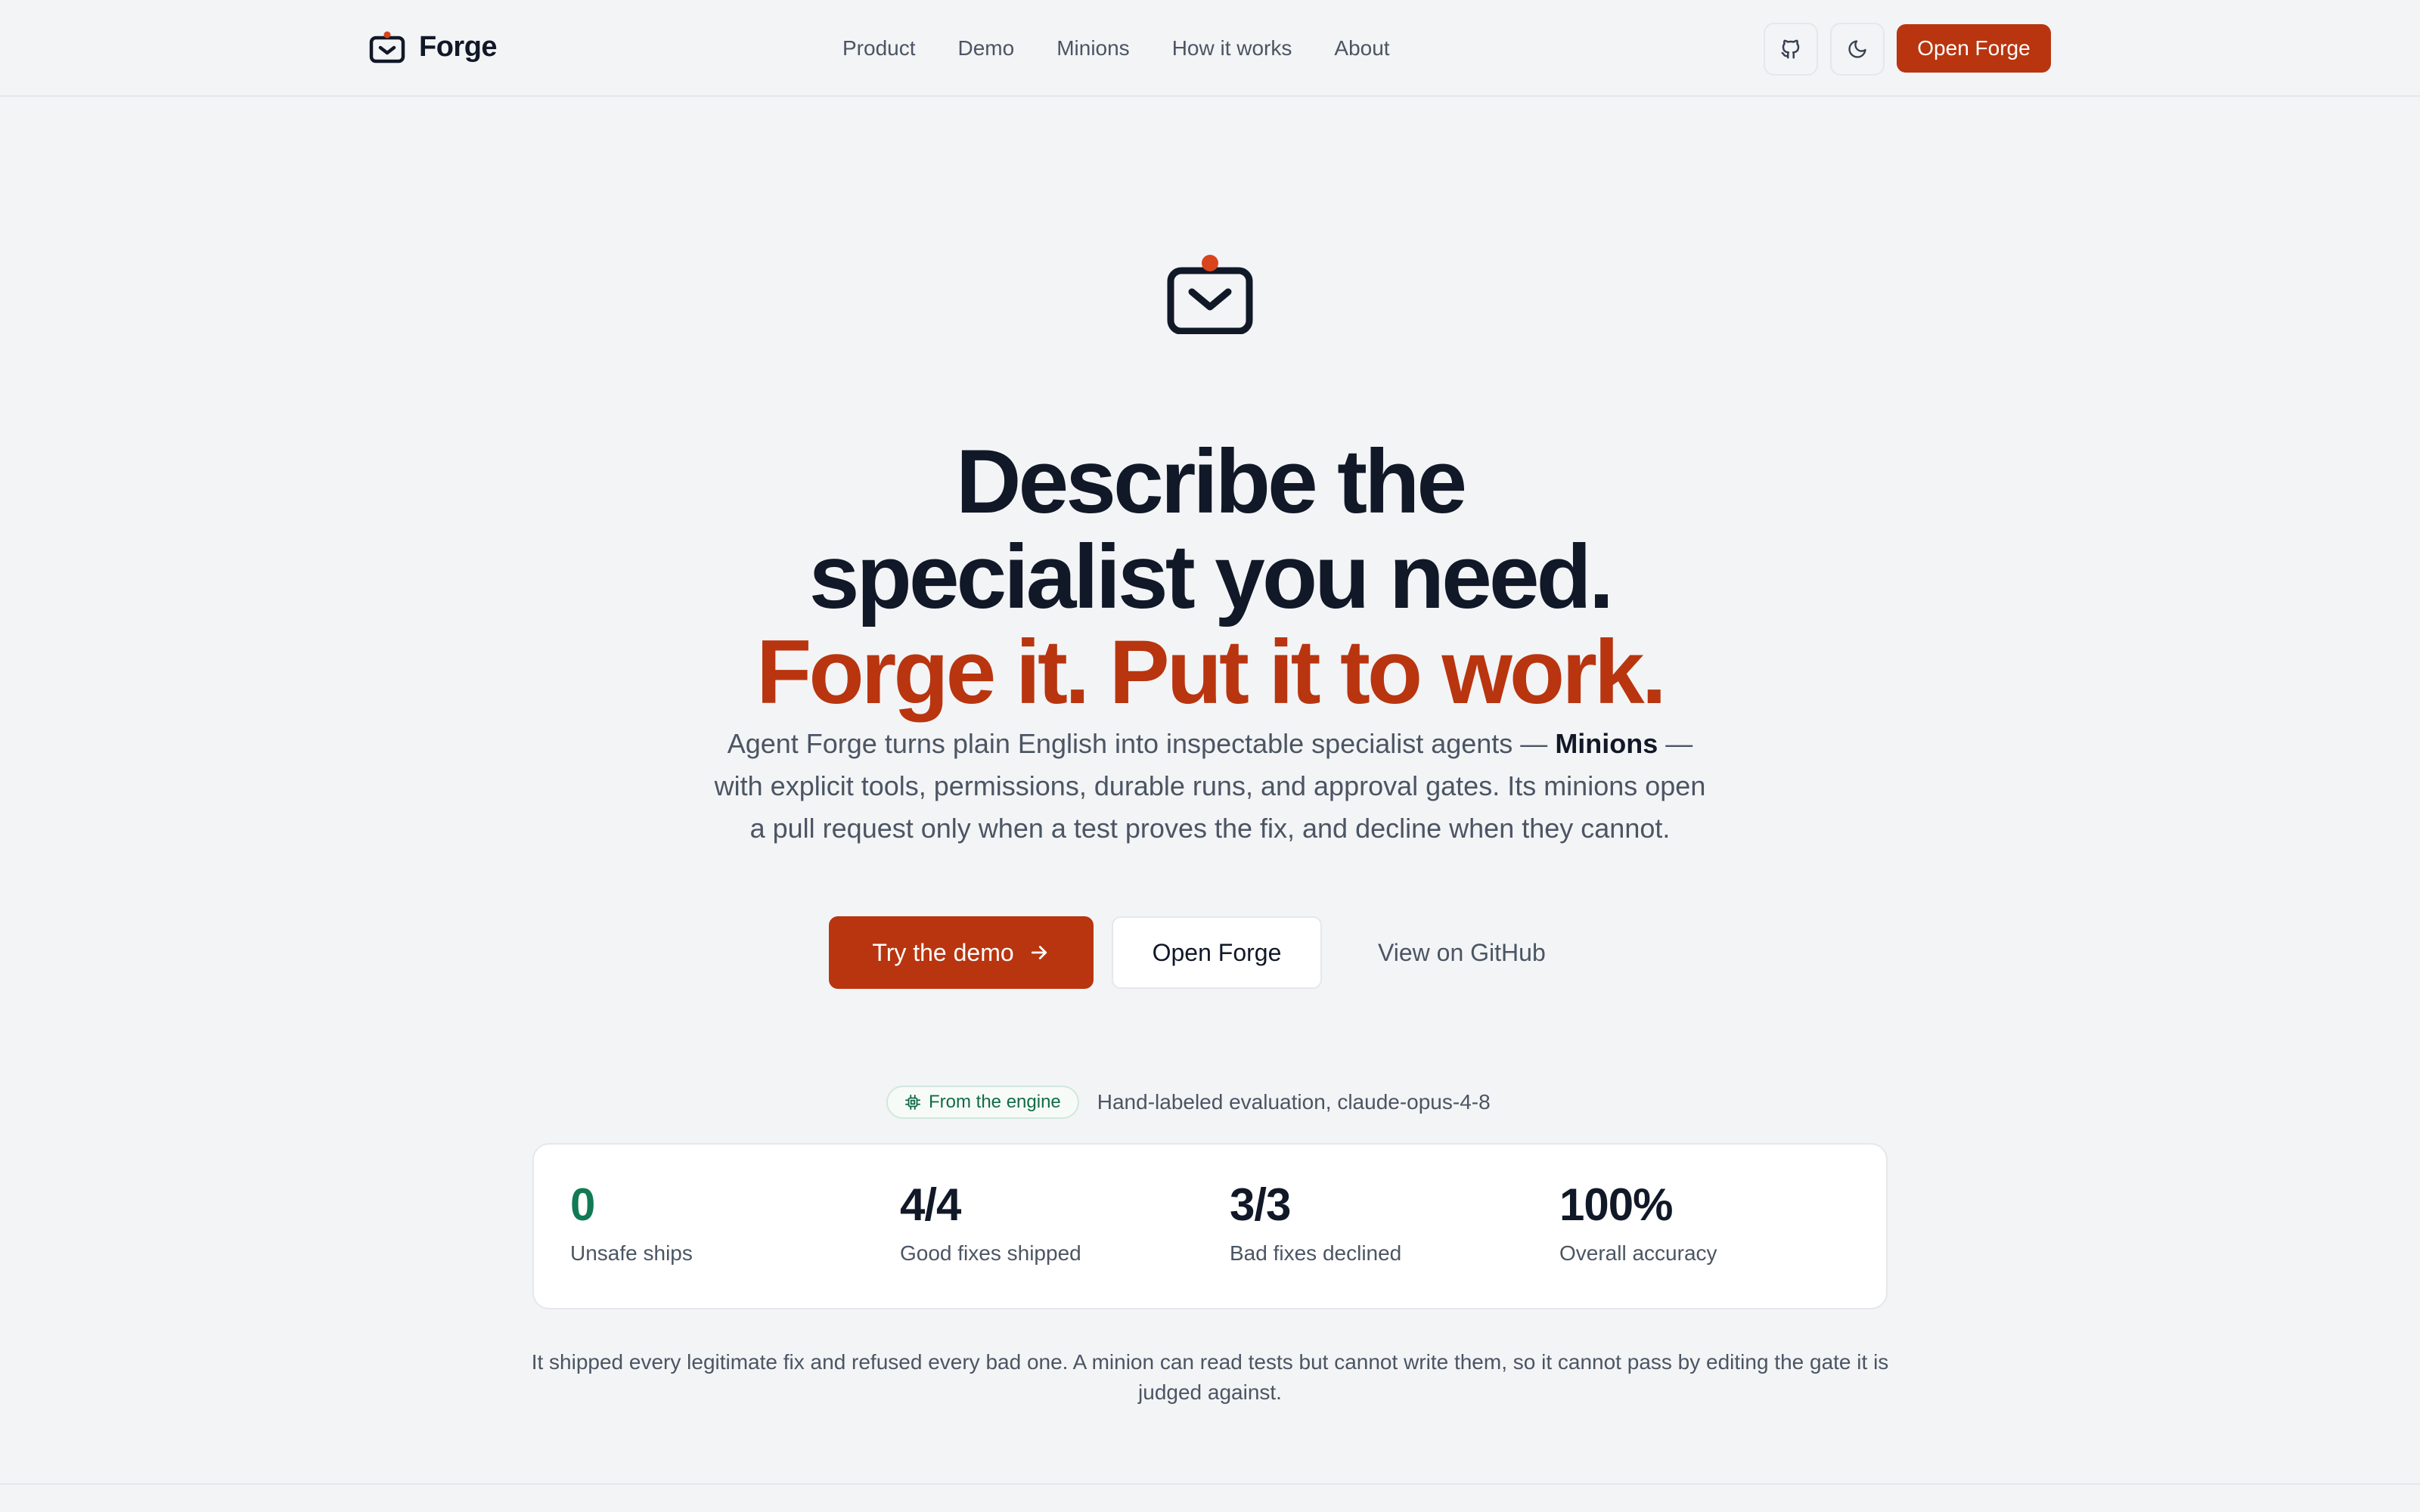  What do you see at coordinates (1315, 1223) in the screenshot?
I see `stat-bad-fixes-declined: 3/3 Bad fixes declined` at bounding box center [1315, 1223].